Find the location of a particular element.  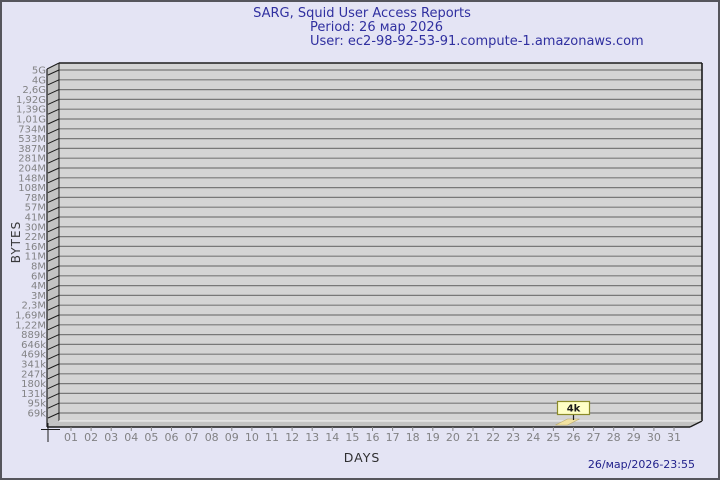

x-tick-label: 14 is located at coordinates (332, 437).